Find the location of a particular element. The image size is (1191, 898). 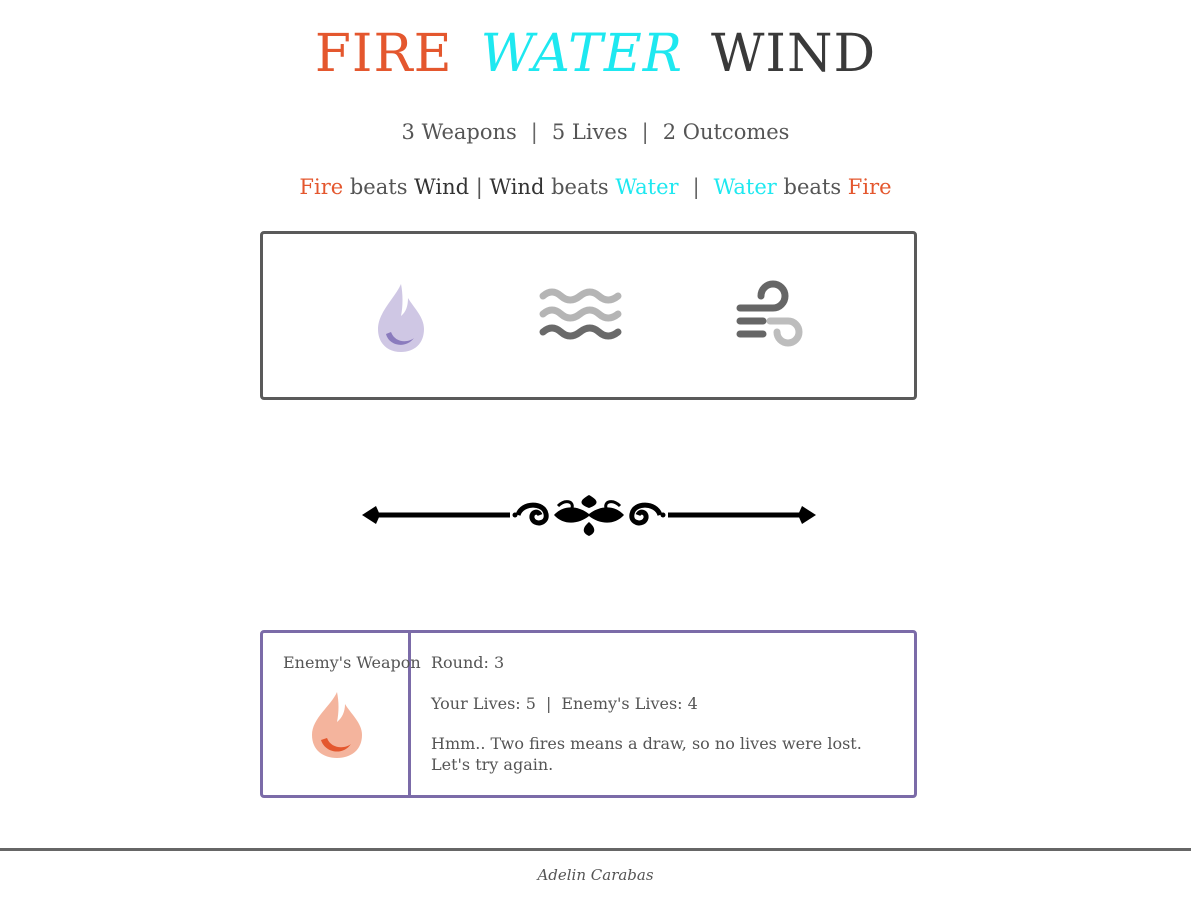

lives-status: Your Lives: 5 | Enemy's Lives: 4 is located at coordinates (666, 703).